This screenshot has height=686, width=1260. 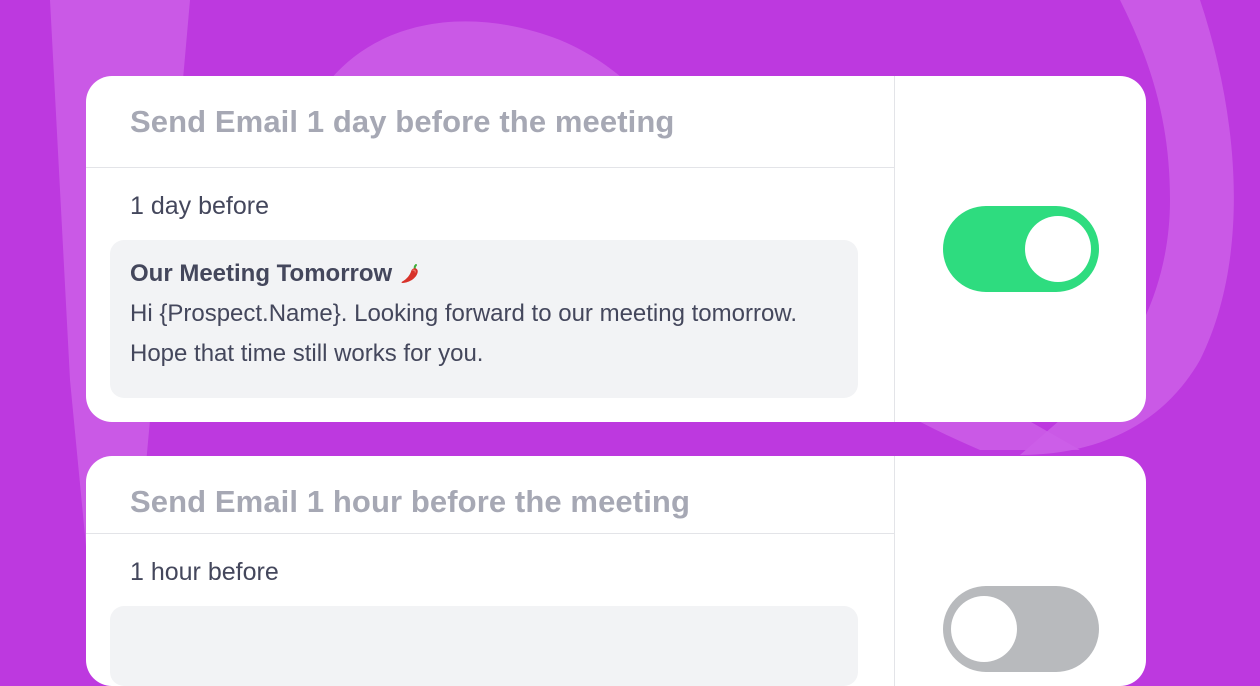 I want to click on reminder-enabled-toggle, so click(x=1020, y=249).